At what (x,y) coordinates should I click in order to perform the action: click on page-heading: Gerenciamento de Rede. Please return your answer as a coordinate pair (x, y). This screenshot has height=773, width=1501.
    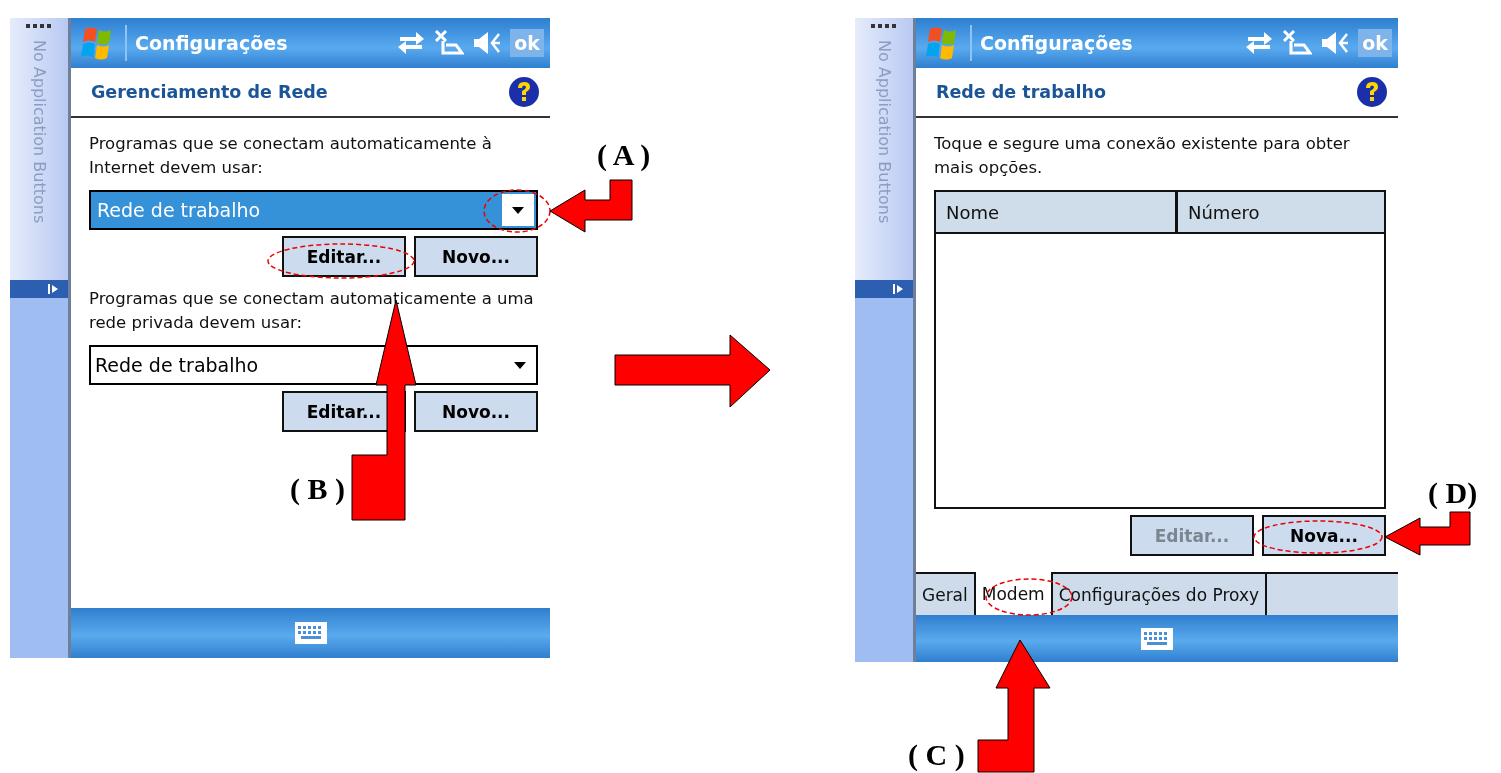
    Looking at the image, I should click on (209, 92).